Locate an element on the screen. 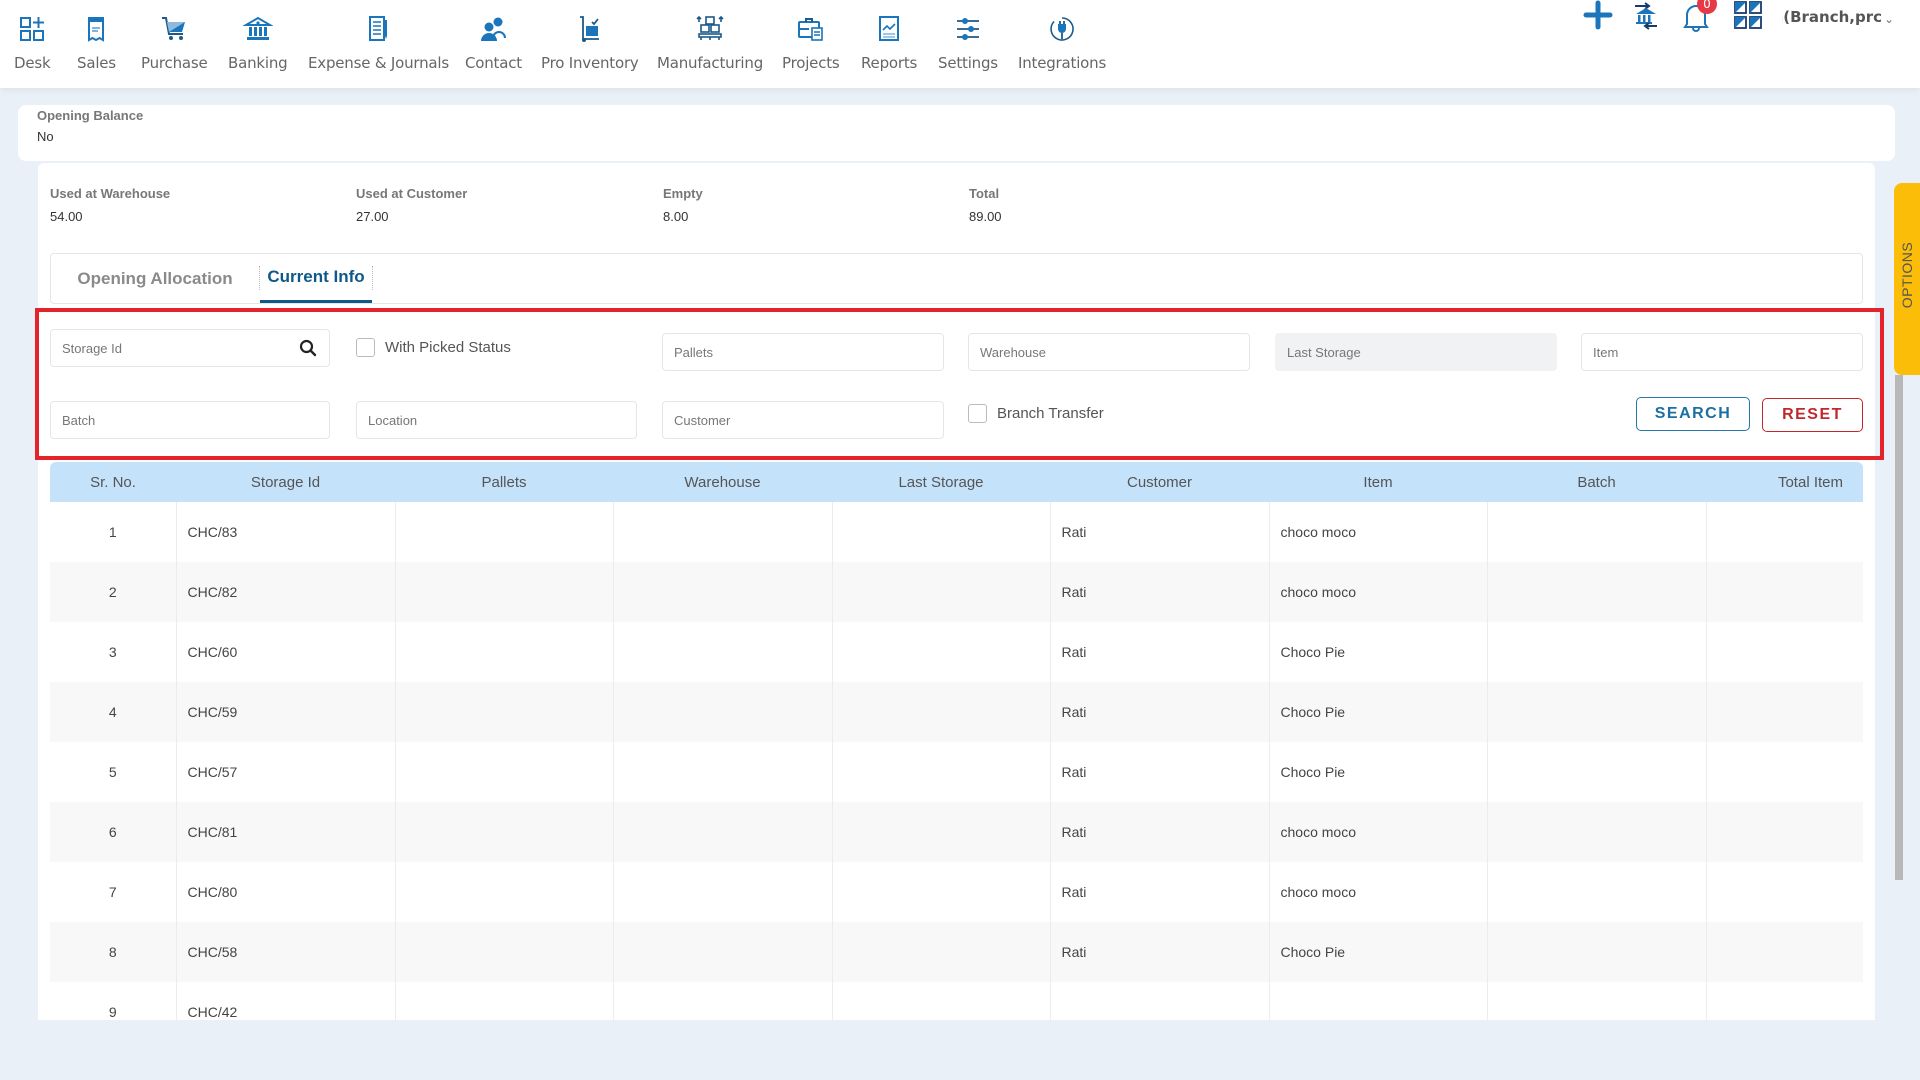  table-cell: 2 is located at coordinates (113, 592).